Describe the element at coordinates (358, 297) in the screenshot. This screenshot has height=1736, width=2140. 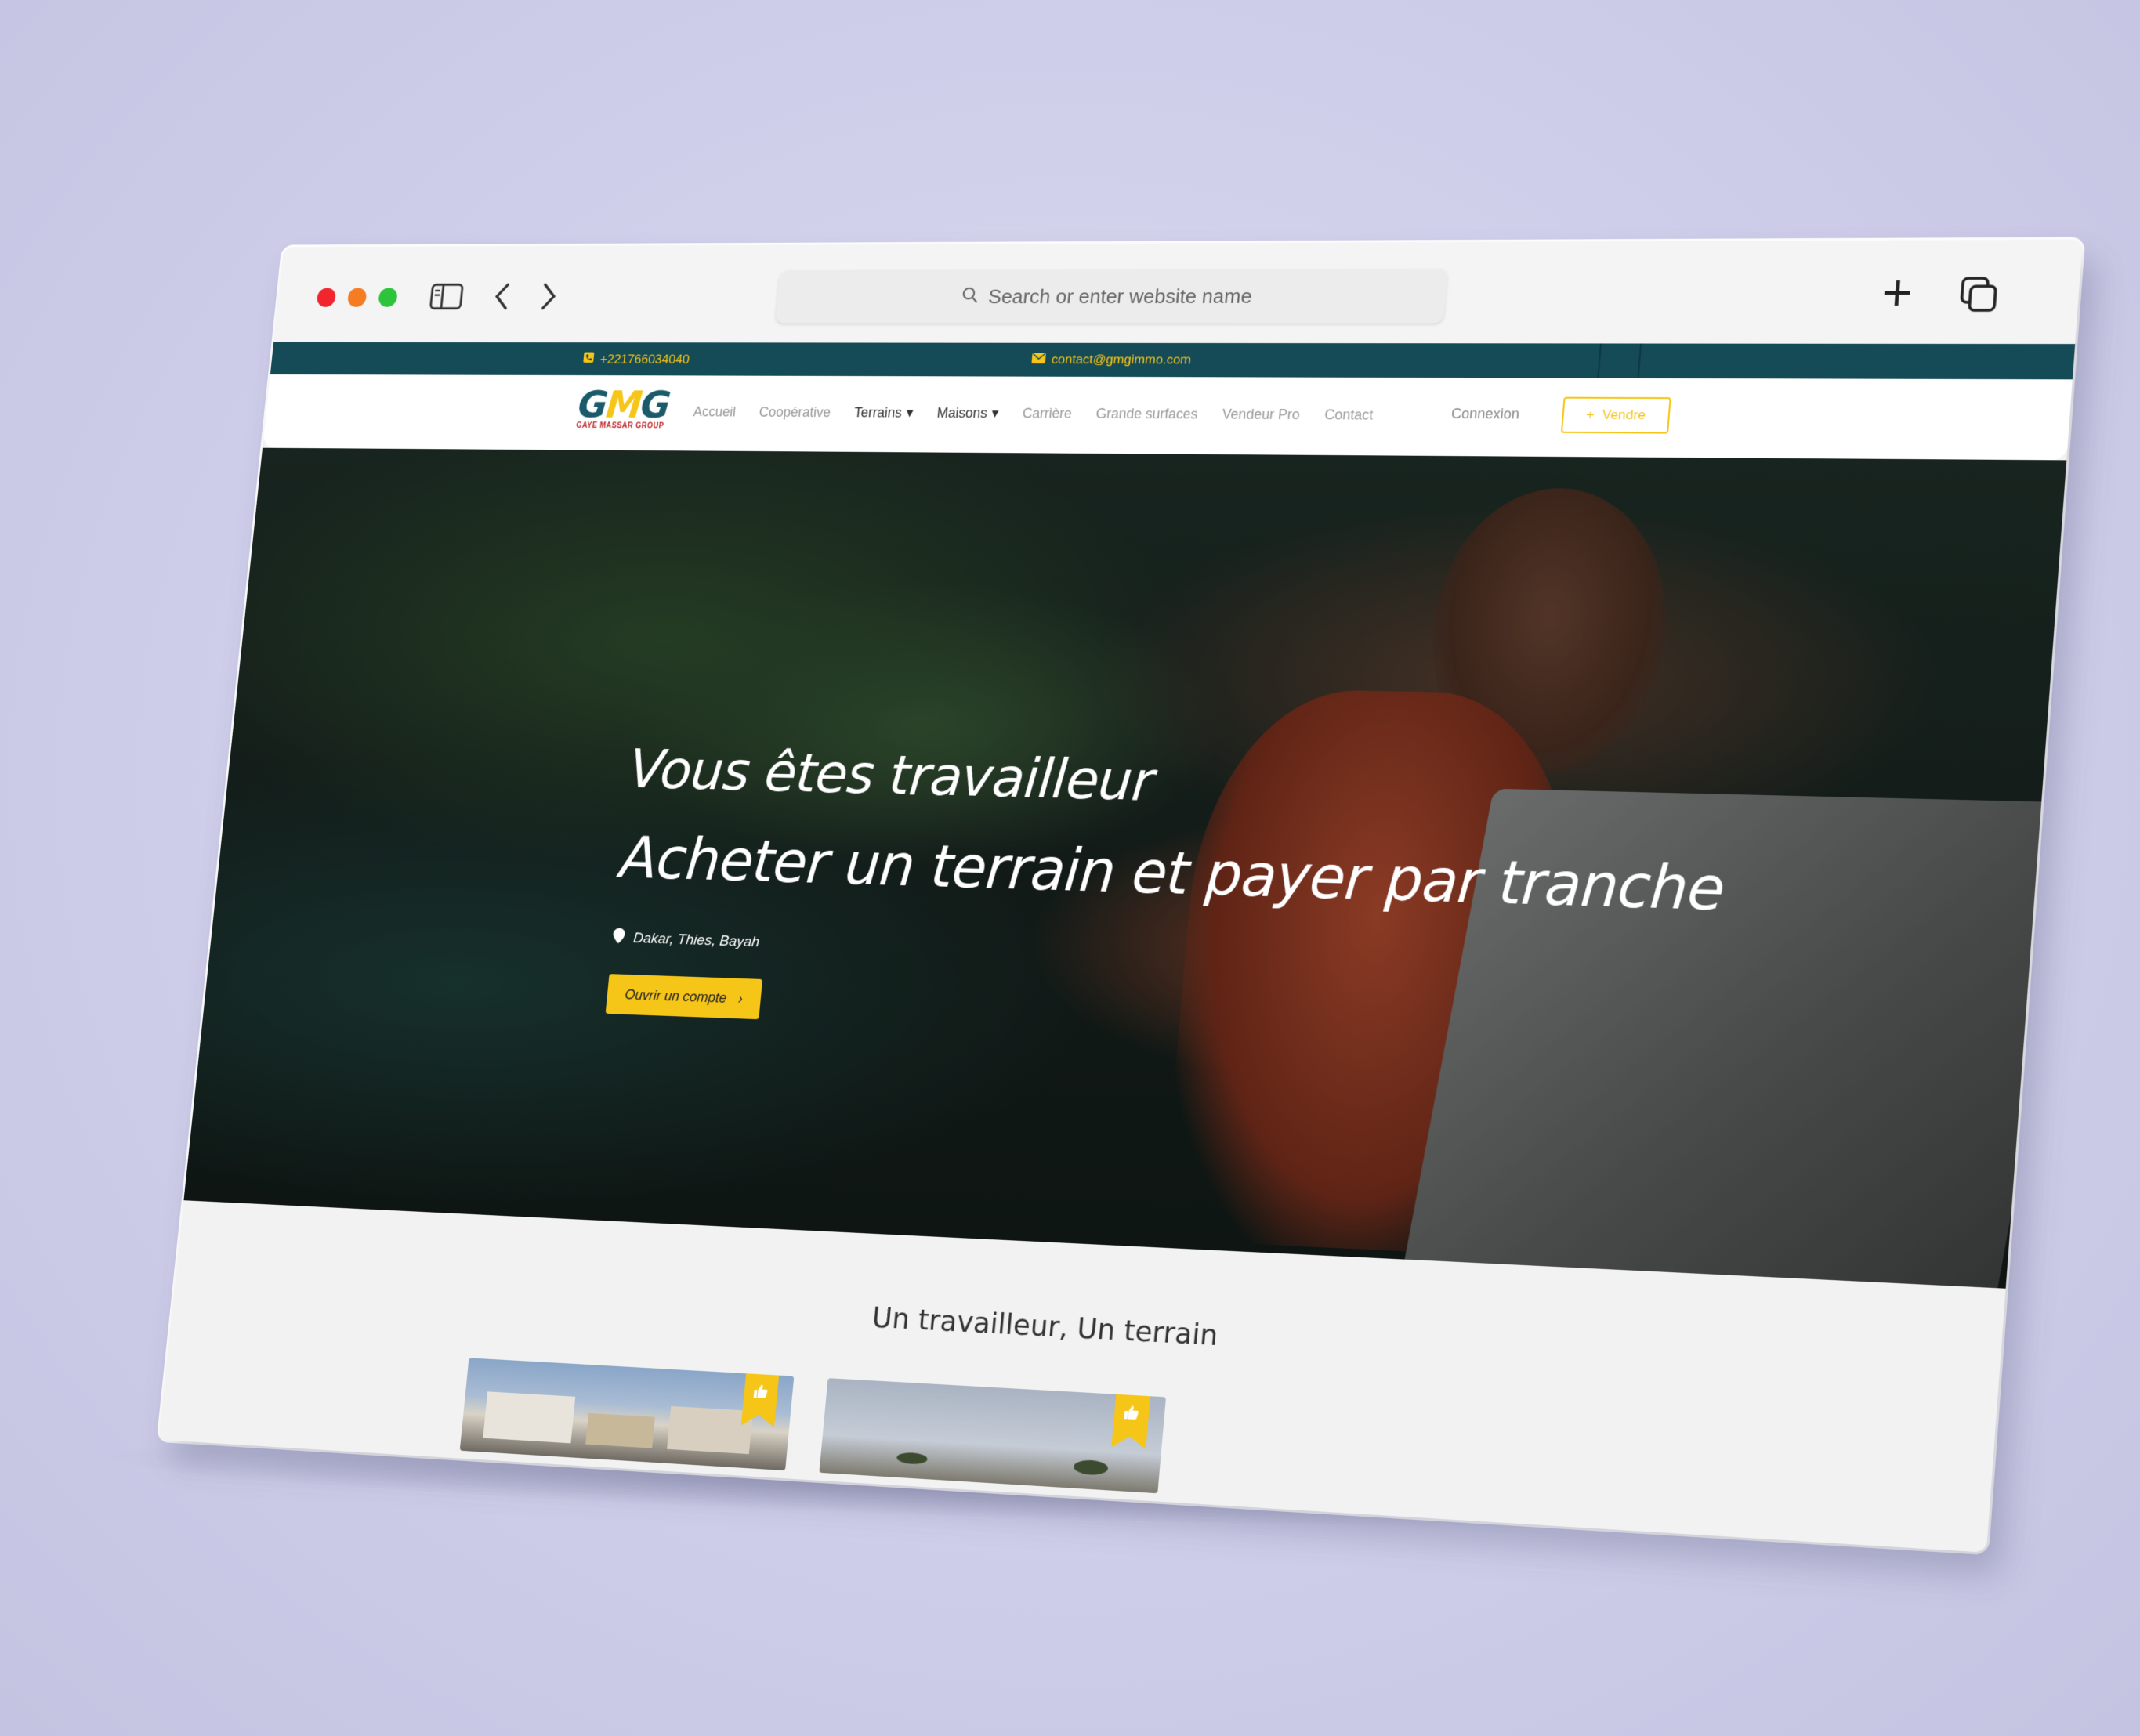
I see `minimize-window-button` at that location.